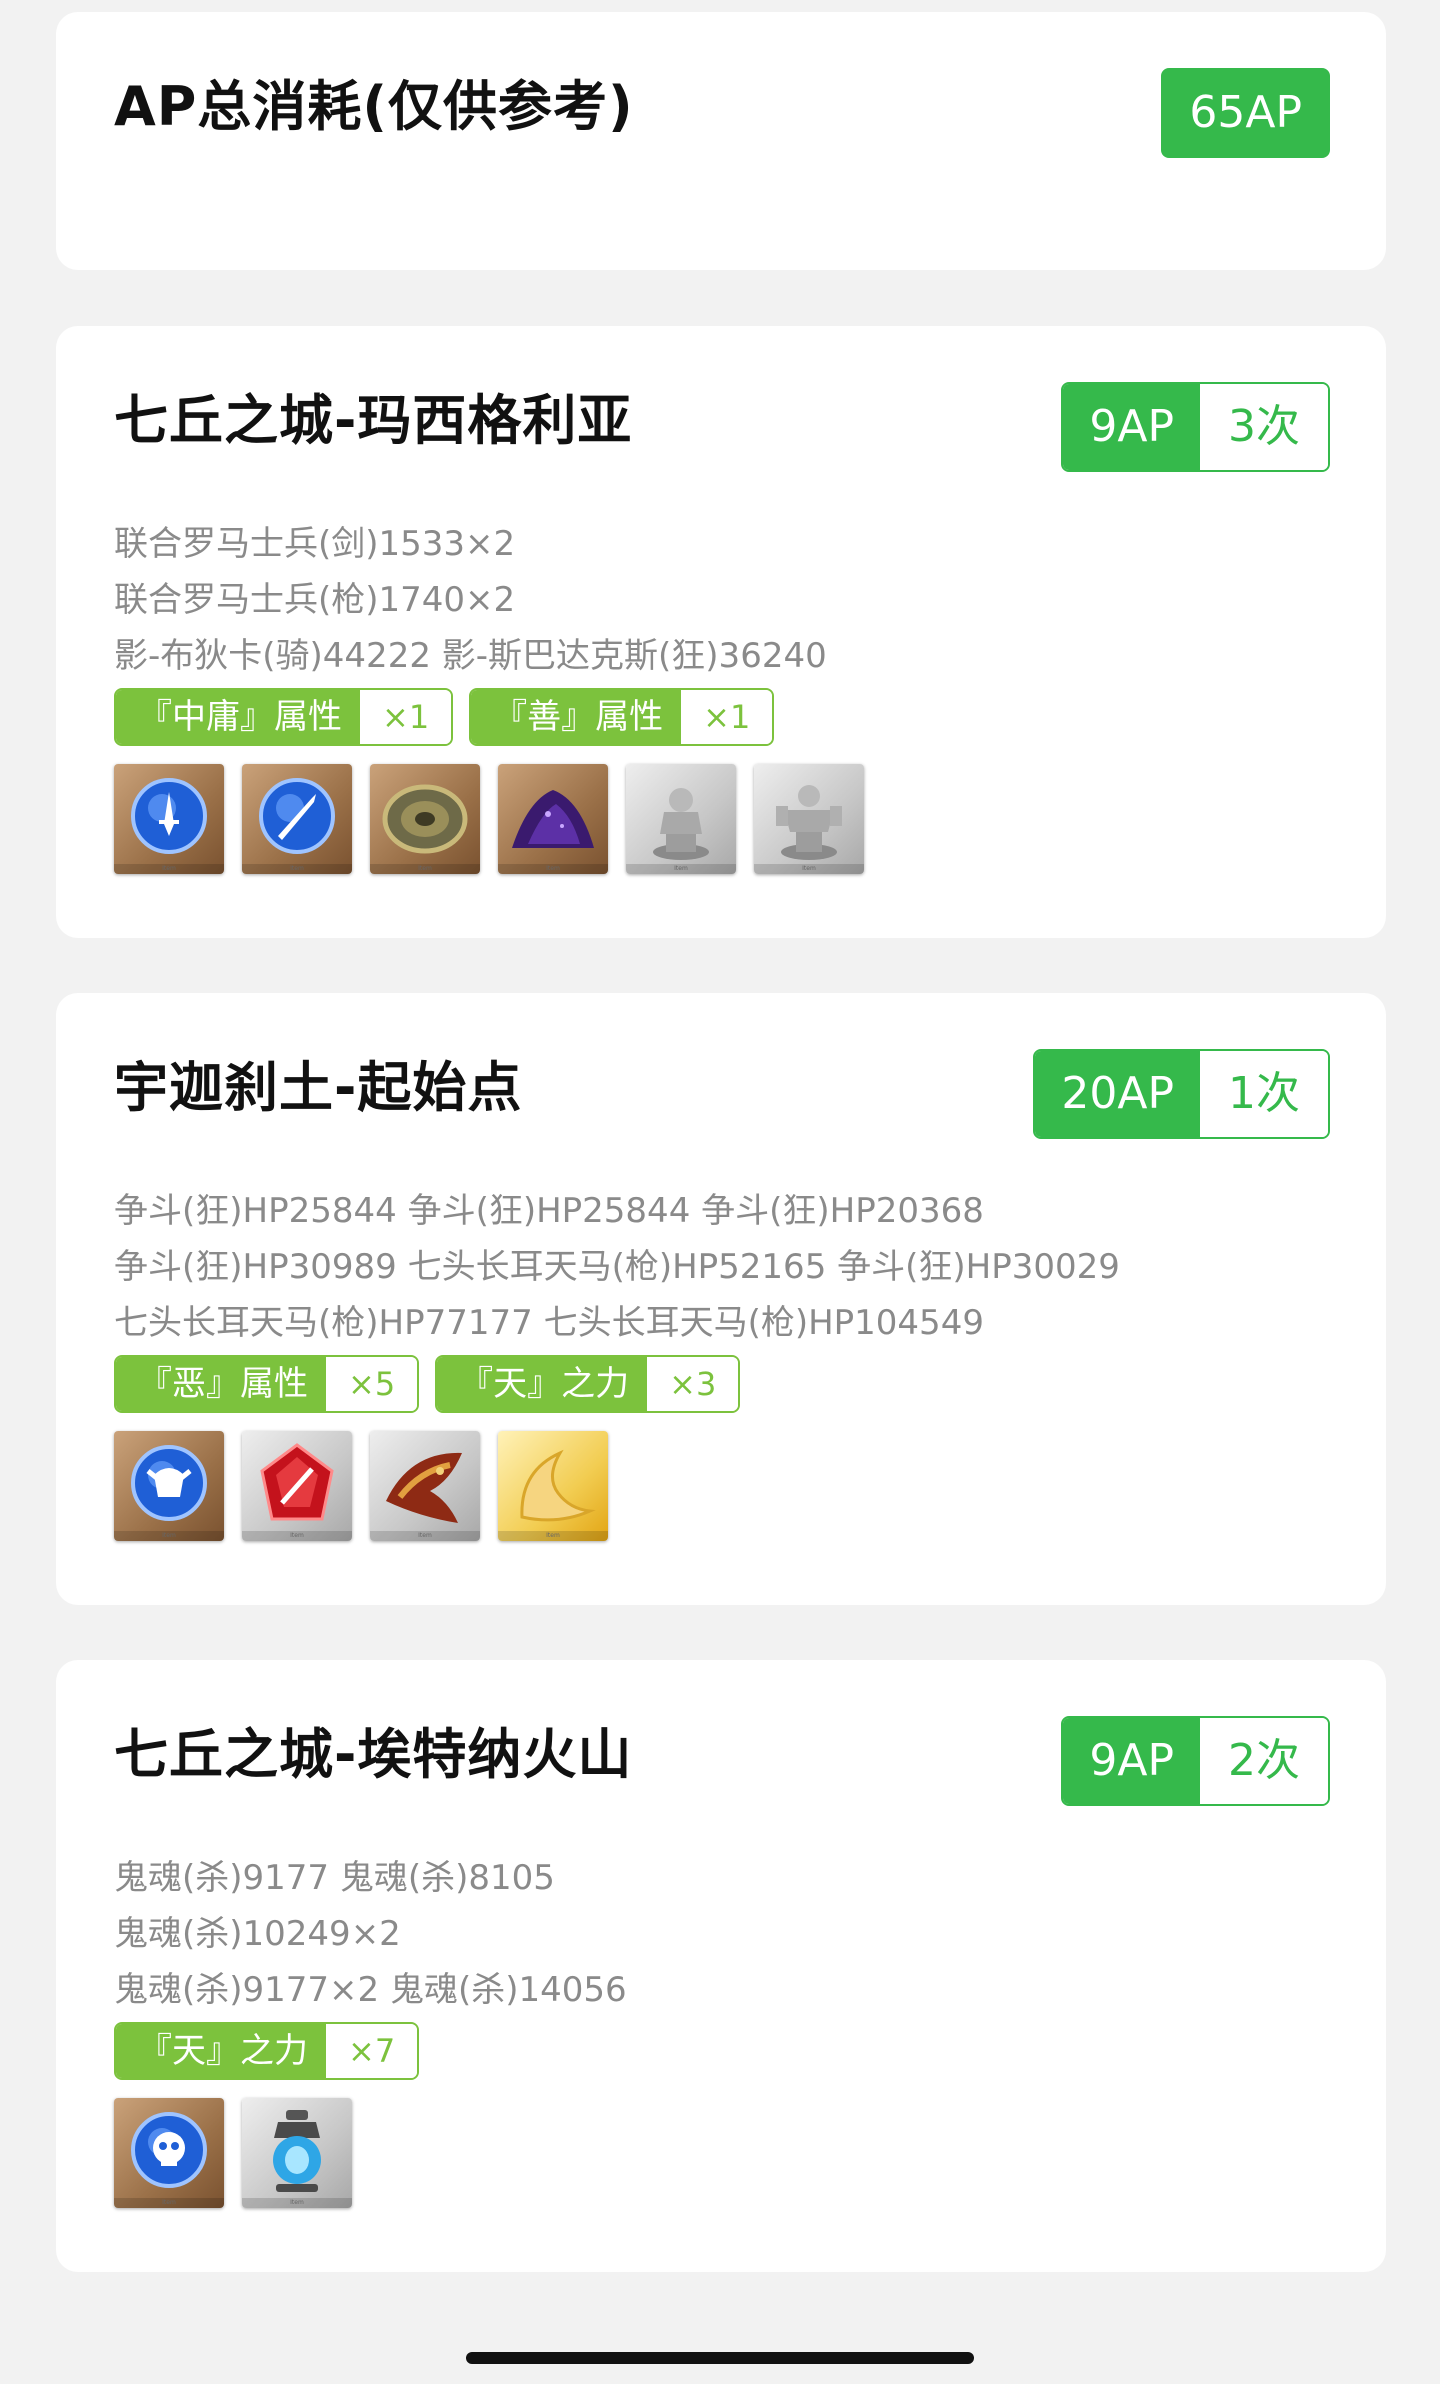 The width and height of the screenshot is (1440, 2384). I want to click on silver-statue-rider-icon: Item, so click(681, 819).